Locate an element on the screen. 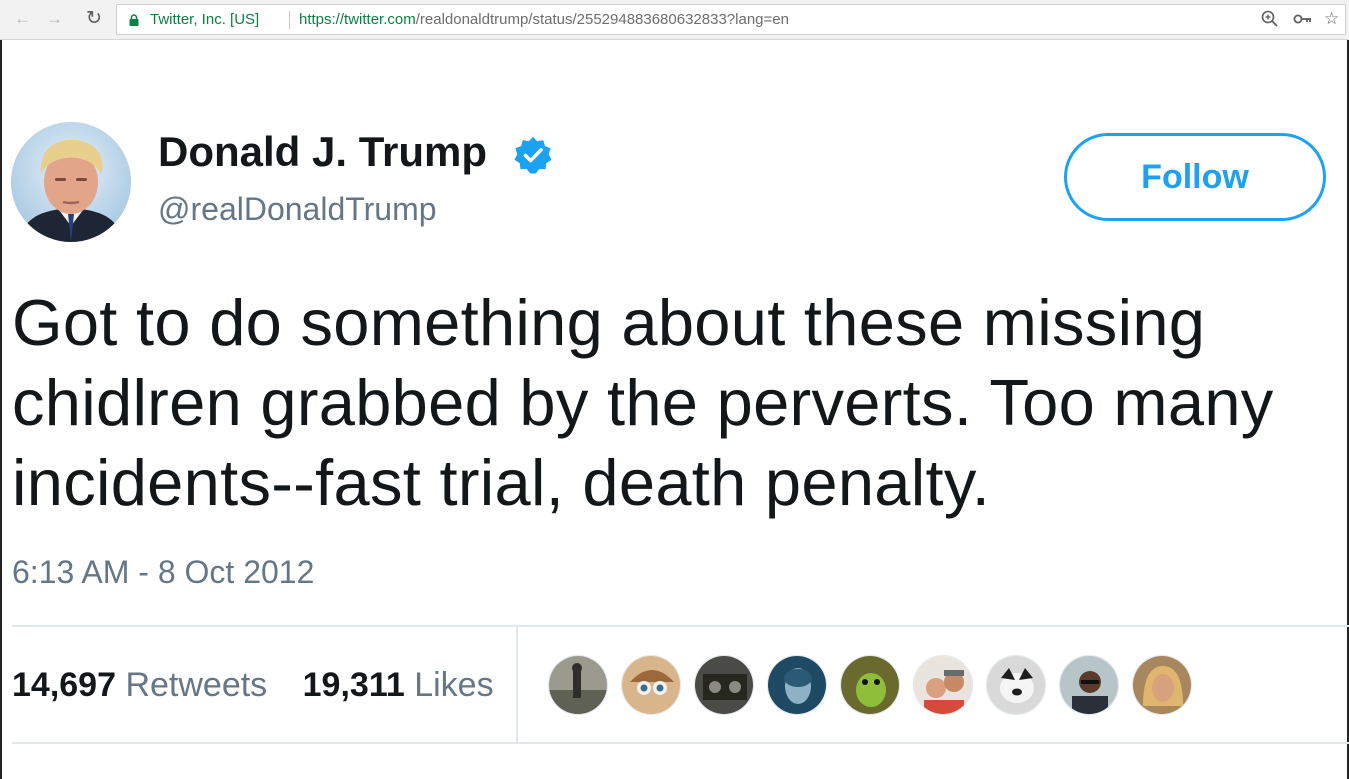 The height and width of the screenshot is (779, 1349). url-host: https://twitter.com is located at coordinates (357, 19).